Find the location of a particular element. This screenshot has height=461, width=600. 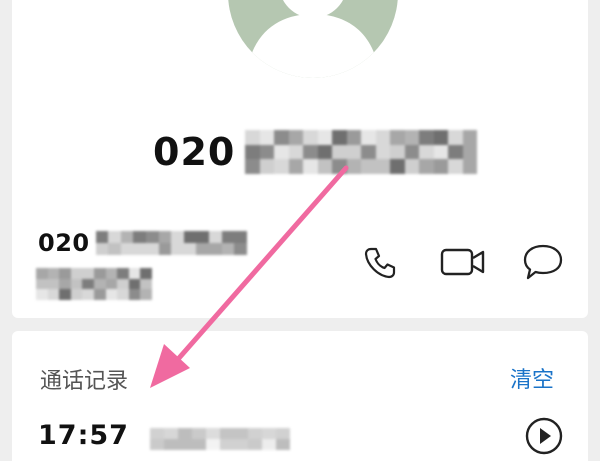

redacted-location-mosaic is located at coordinates (94, 284).